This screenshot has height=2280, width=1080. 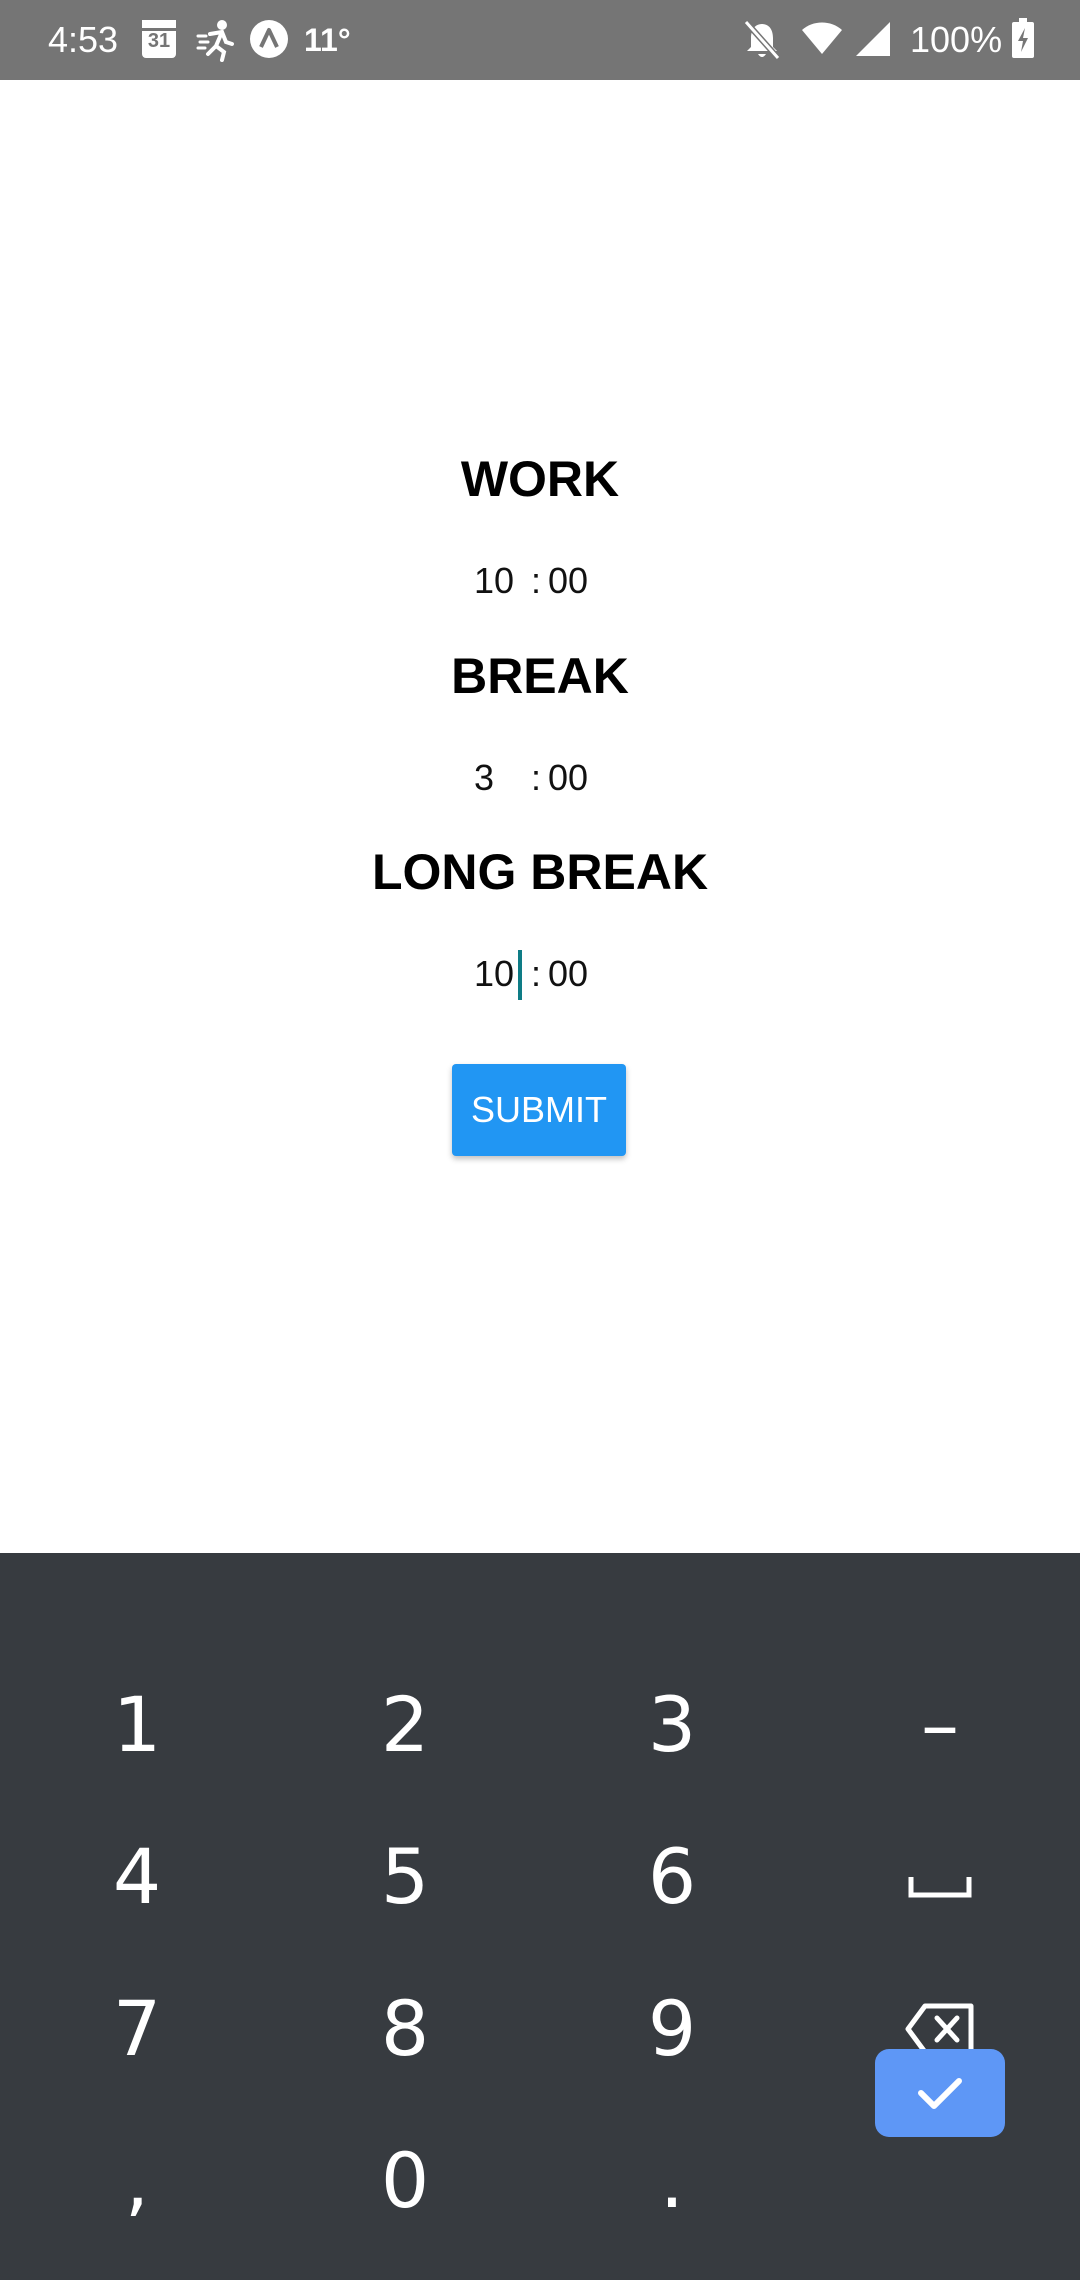 I want to click on app-notification-icon, so click(x=269, y=39).